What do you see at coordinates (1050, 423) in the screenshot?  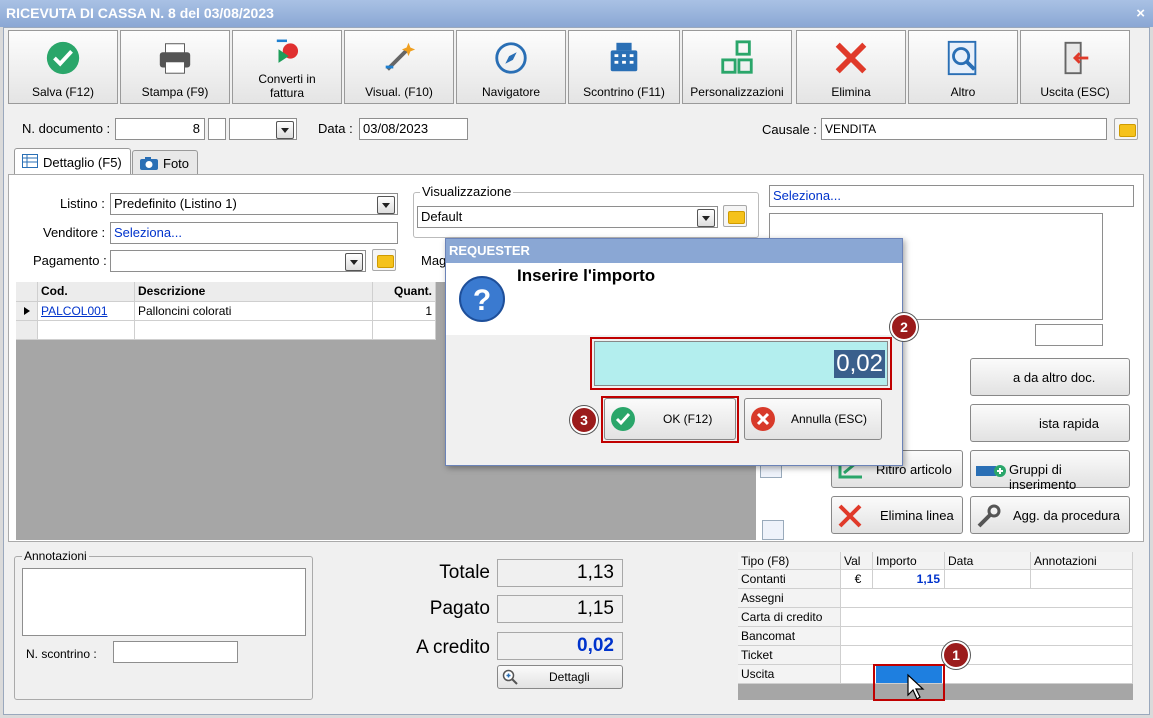 I see `quick-list-button: ista rapida` at bounding box center [1050, 423].